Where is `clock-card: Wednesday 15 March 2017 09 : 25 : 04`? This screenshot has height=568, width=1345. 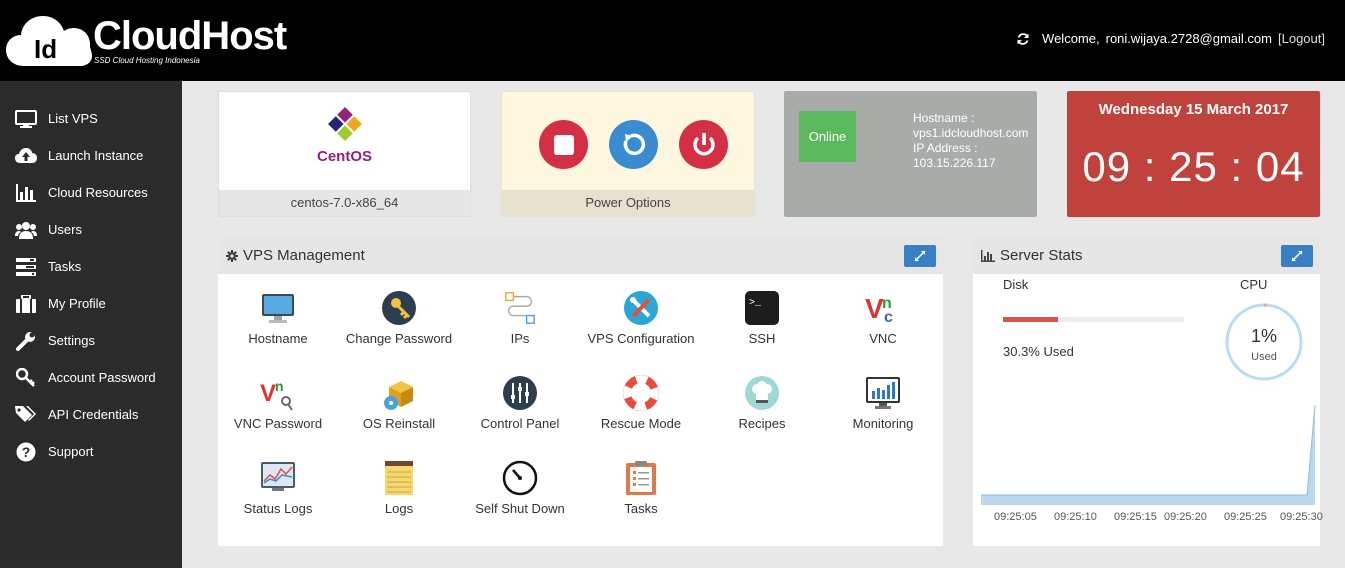
clock-card: Wednesday 15 March 2017 09 : 25 : 04 is located at coordinates (1193, 154).